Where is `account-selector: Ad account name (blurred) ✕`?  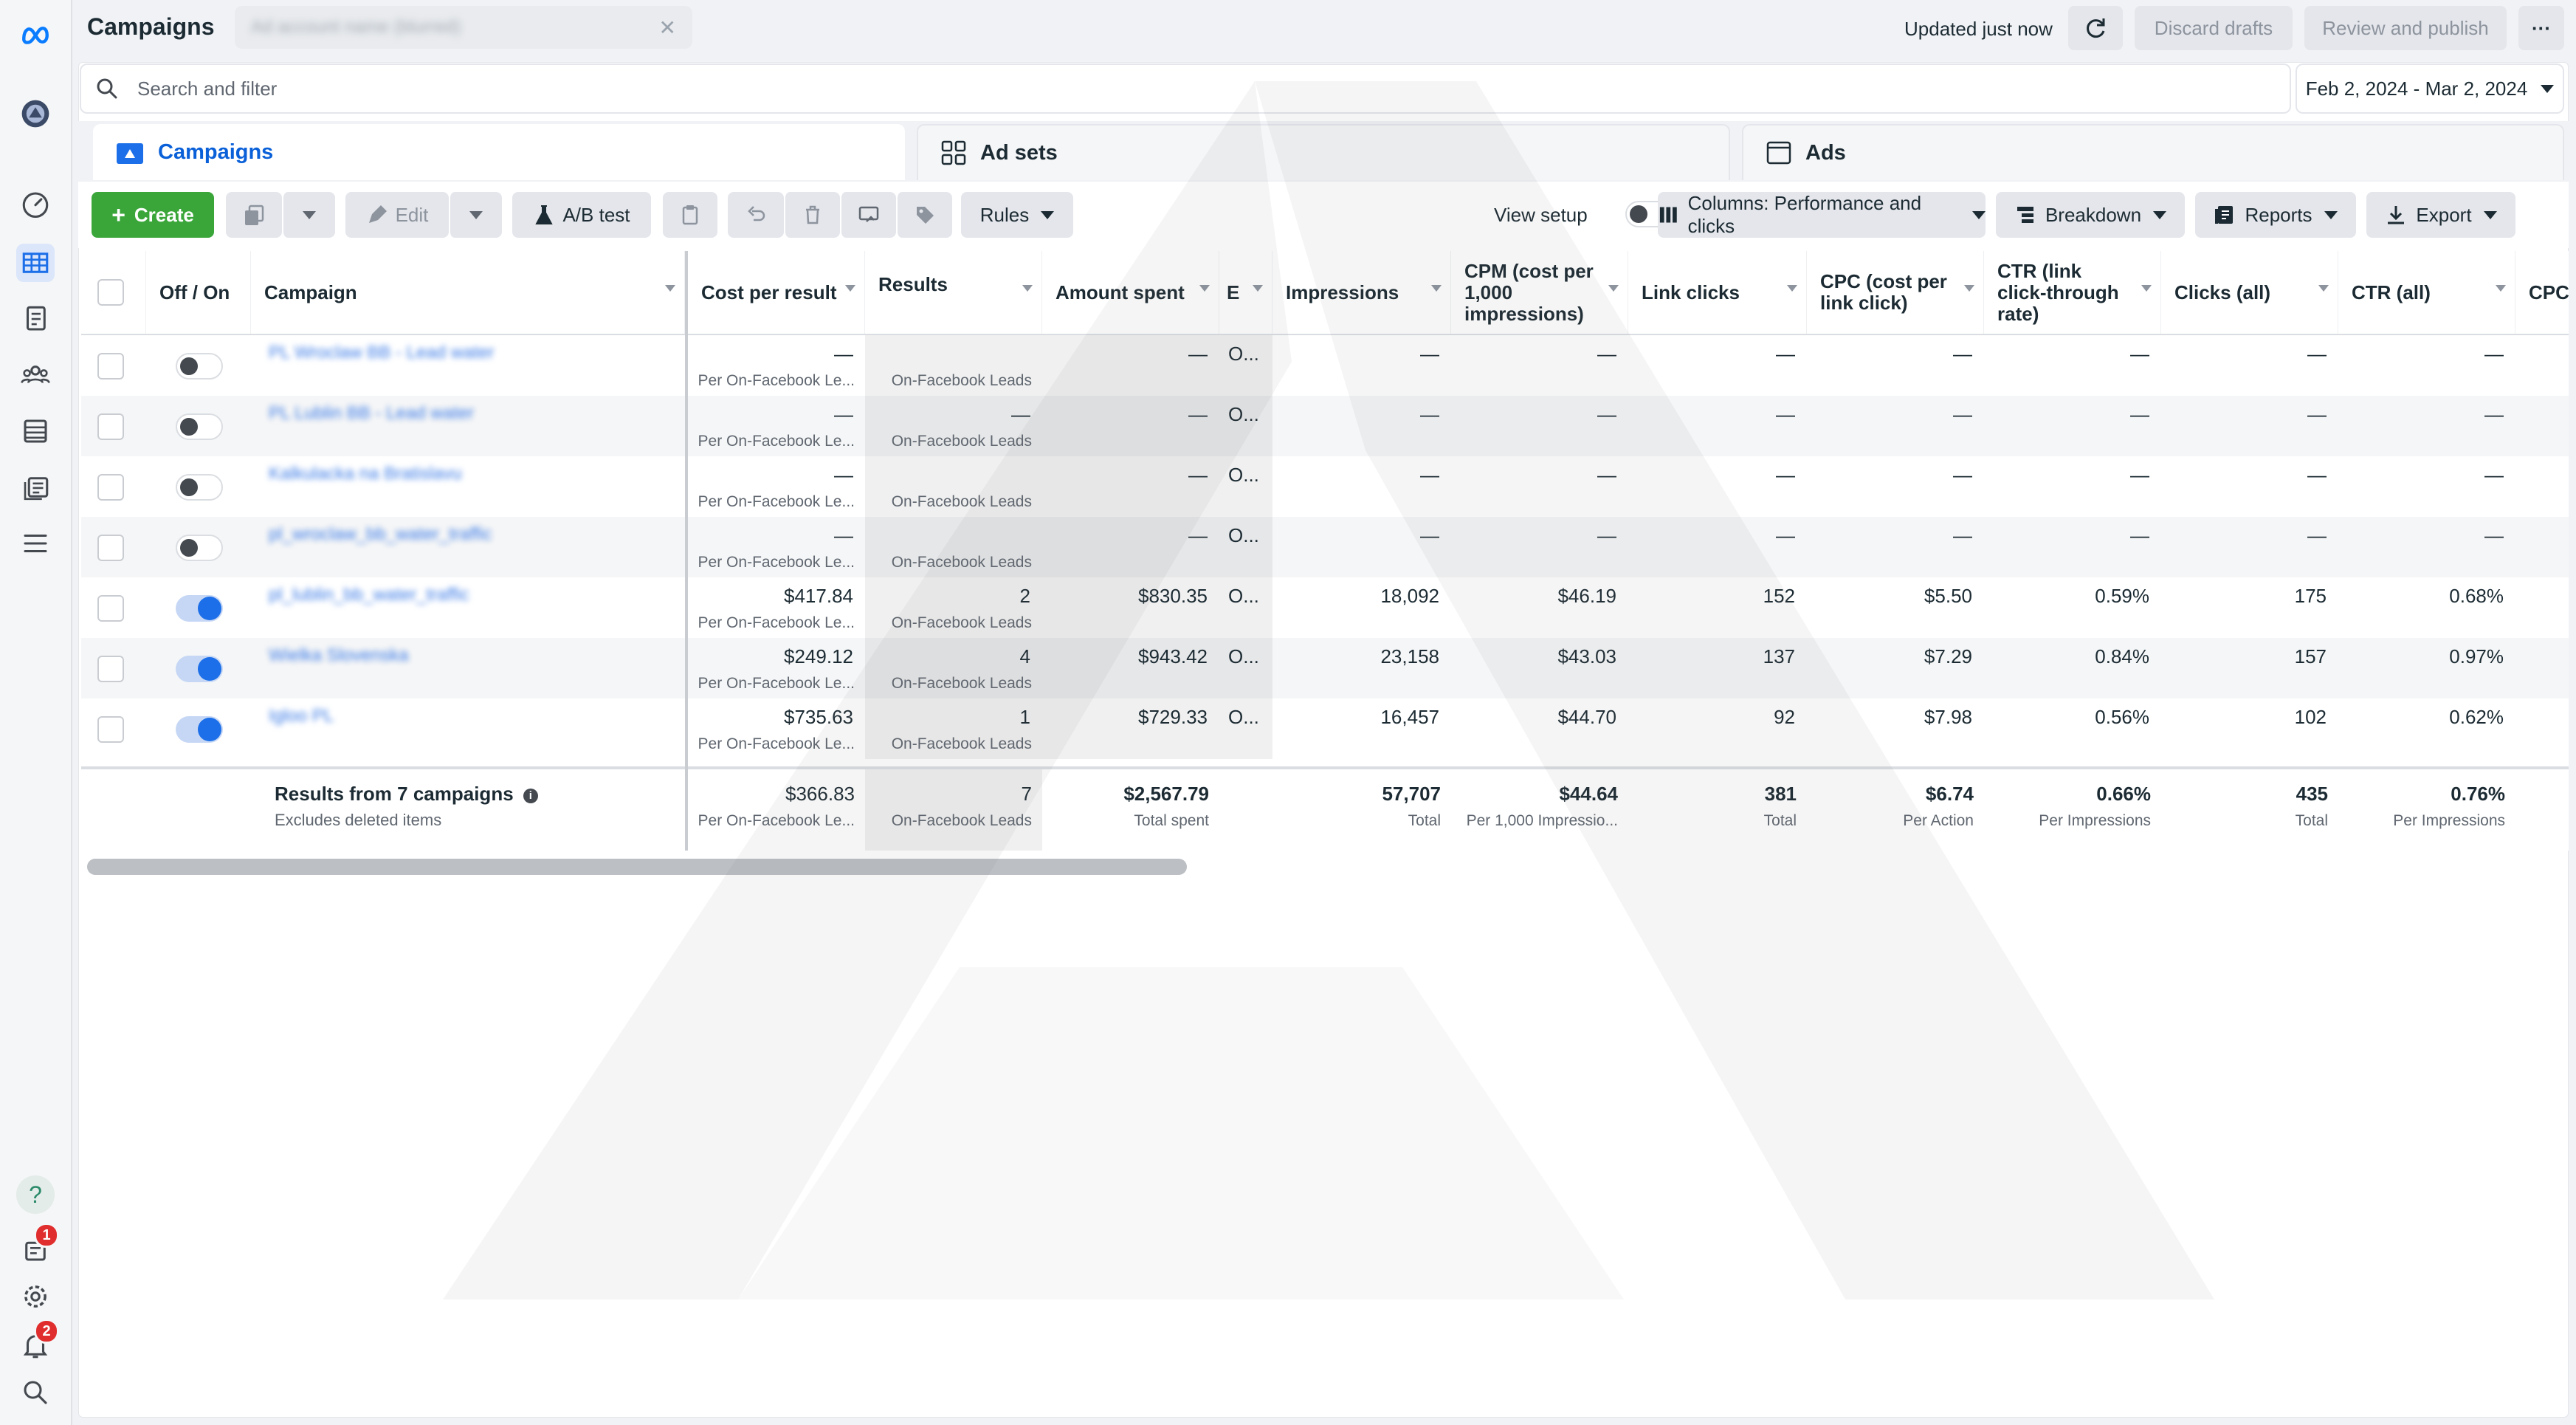 account-selector: Ad account name (blurred) ✕ is located at coordinates (463, 27).